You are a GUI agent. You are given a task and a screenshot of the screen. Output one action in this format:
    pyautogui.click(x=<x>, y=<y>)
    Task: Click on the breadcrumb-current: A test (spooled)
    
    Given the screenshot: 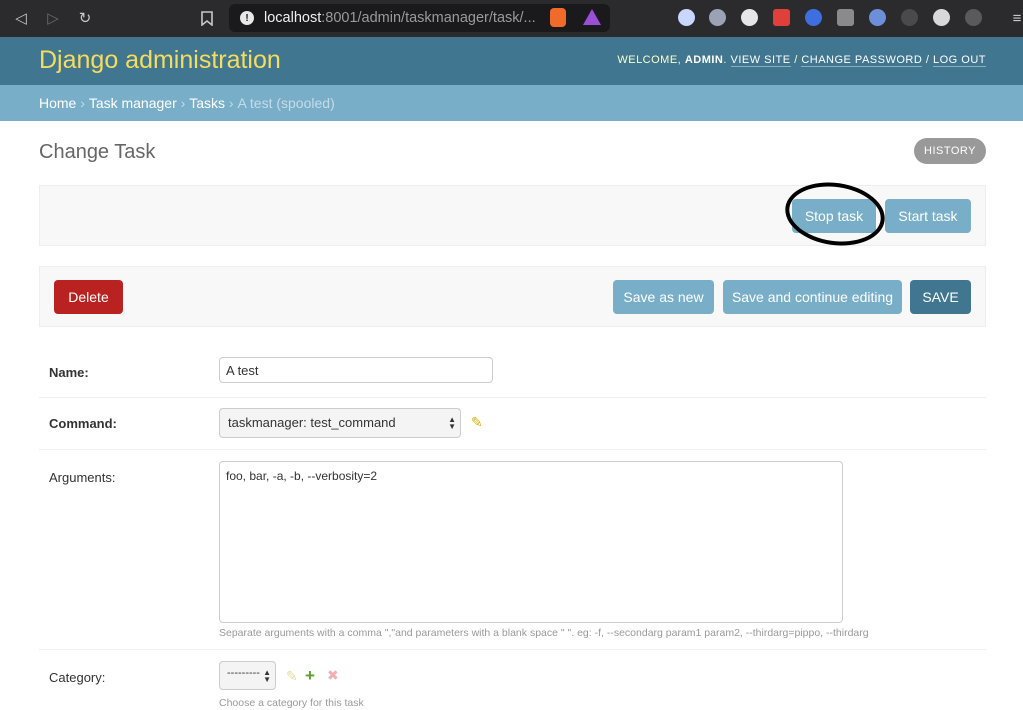 What is the action you would take?
    pyautogui.click(x=286, y=103)
    